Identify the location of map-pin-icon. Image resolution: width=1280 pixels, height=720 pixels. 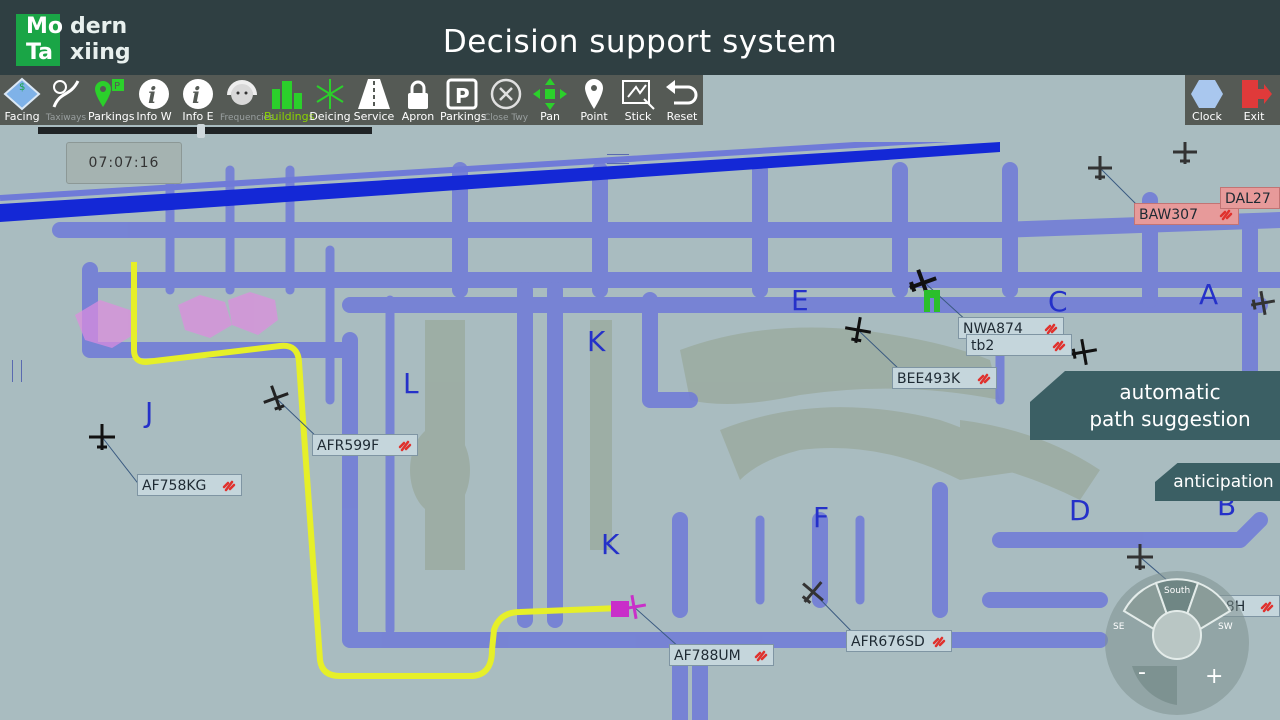
(594, 94).